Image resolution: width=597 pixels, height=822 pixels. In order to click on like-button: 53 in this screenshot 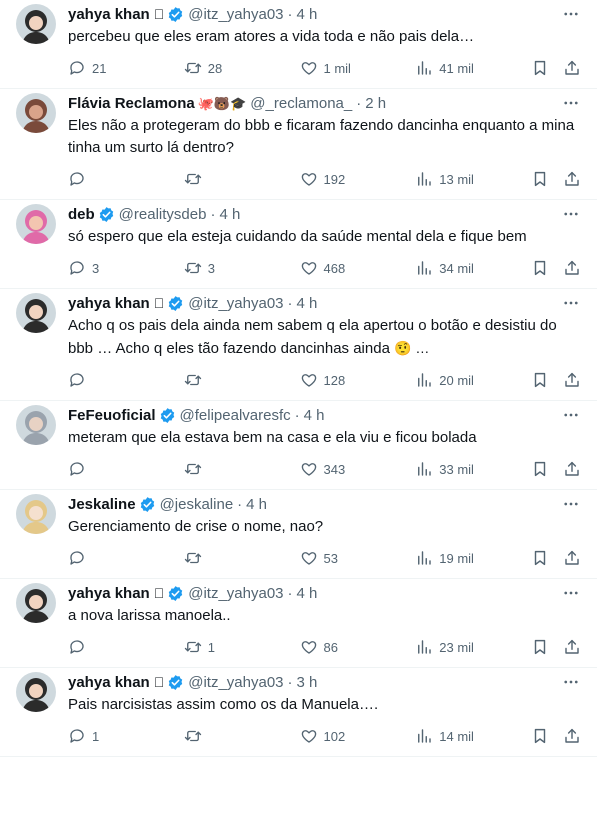, I will do `click(332, 558)`.